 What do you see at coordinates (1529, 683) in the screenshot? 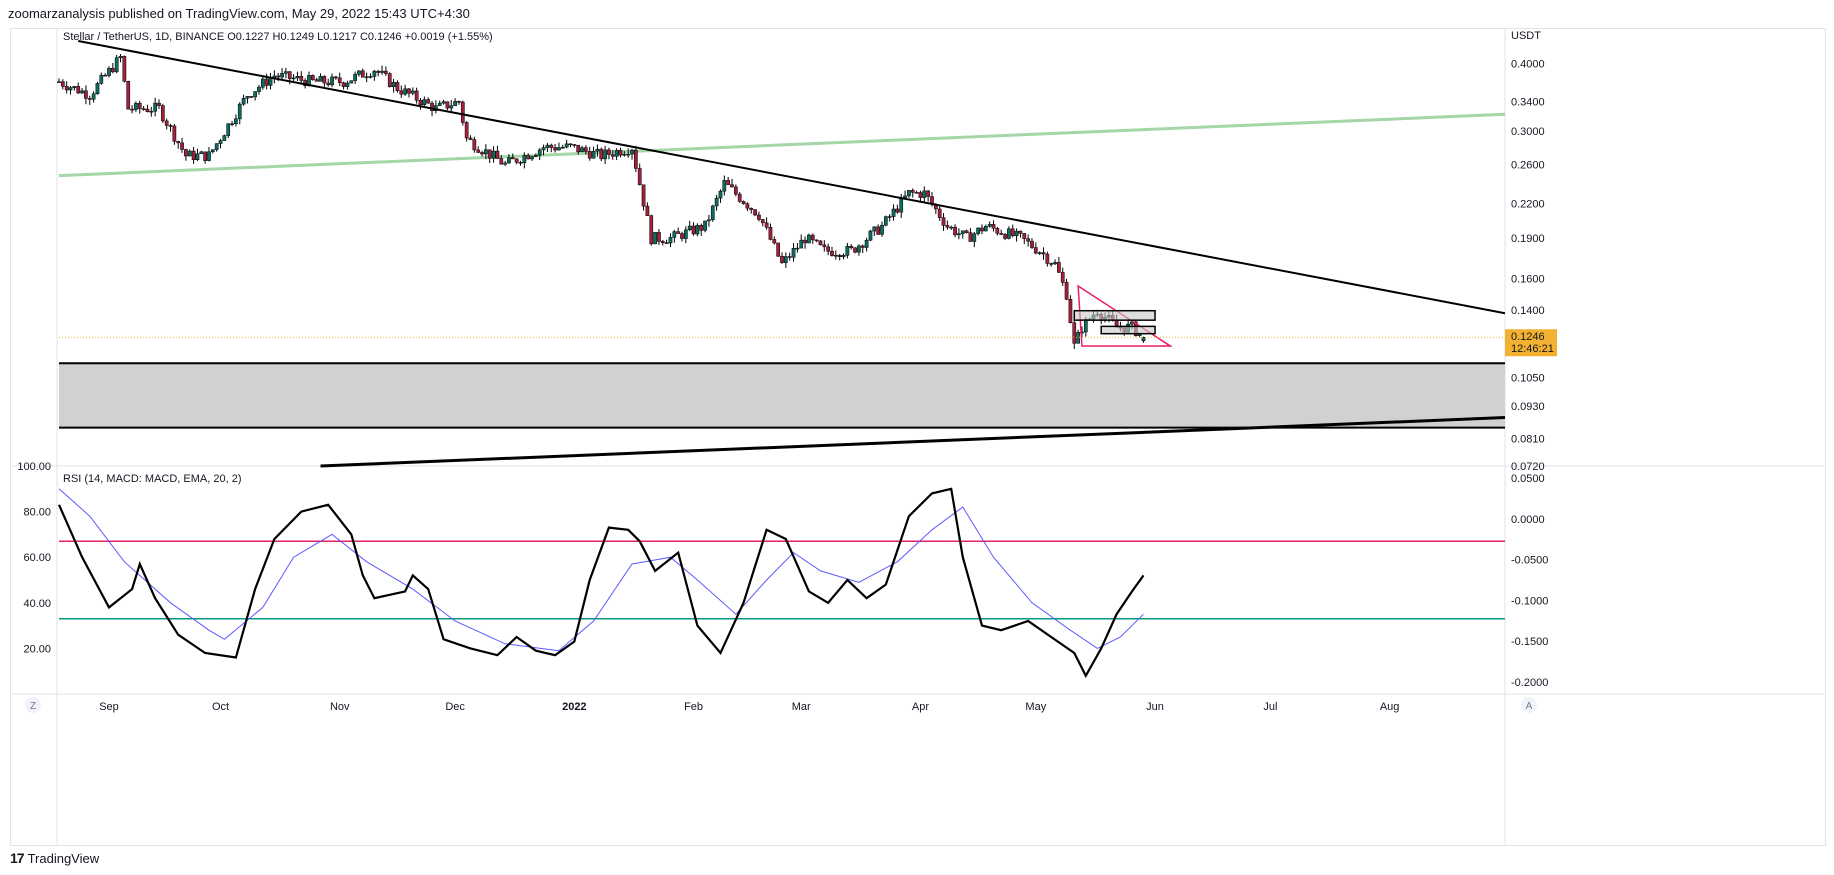
I see `indicator-right-tick: -0.2000` at bounding box center [1529, 683].